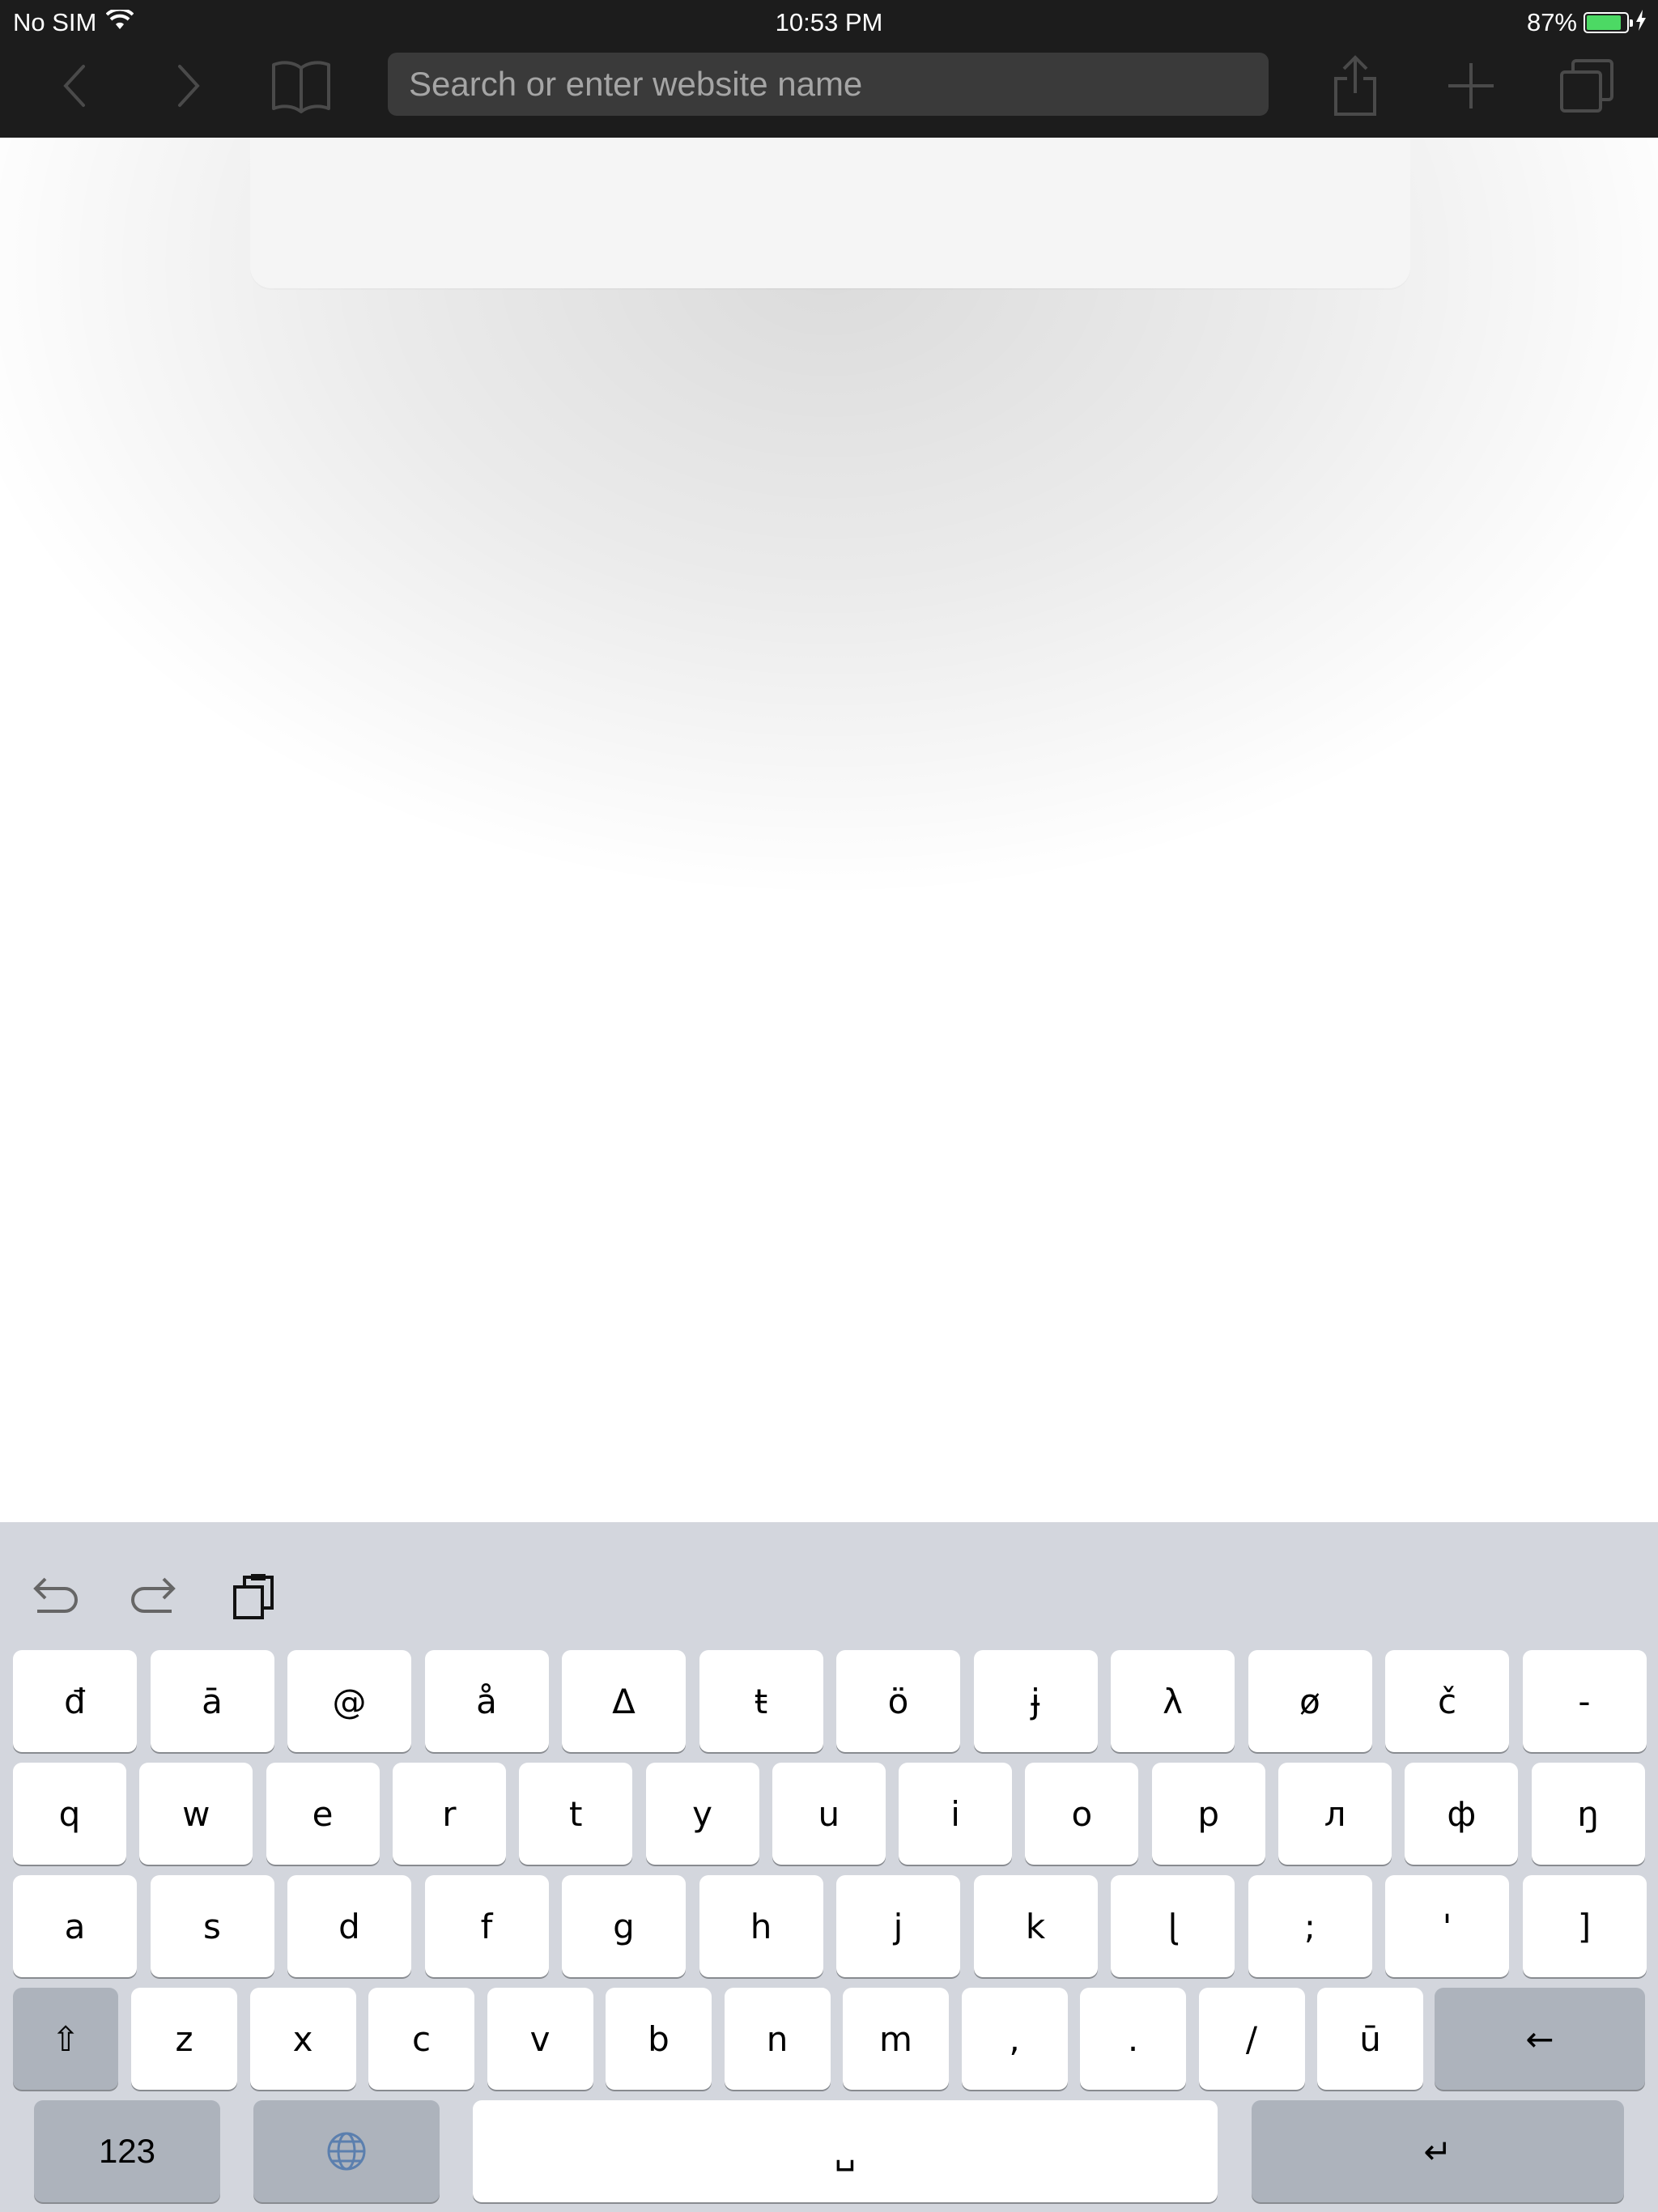 The width and height of the screenshot is (1658, 2212). Describe the element at coordinates (1208, 1814) in the screenshot. I see `key-p: p` at that location.